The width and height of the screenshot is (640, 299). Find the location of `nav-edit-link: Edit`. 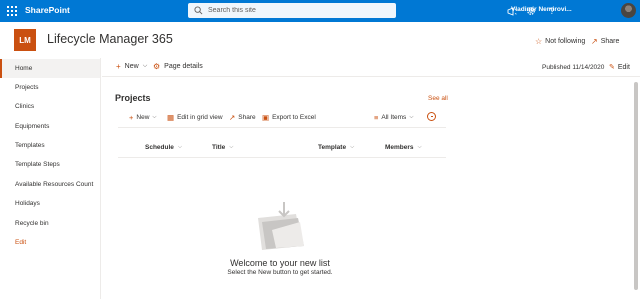

nav-edit-link: Edit is located at coordinates (50, 242).